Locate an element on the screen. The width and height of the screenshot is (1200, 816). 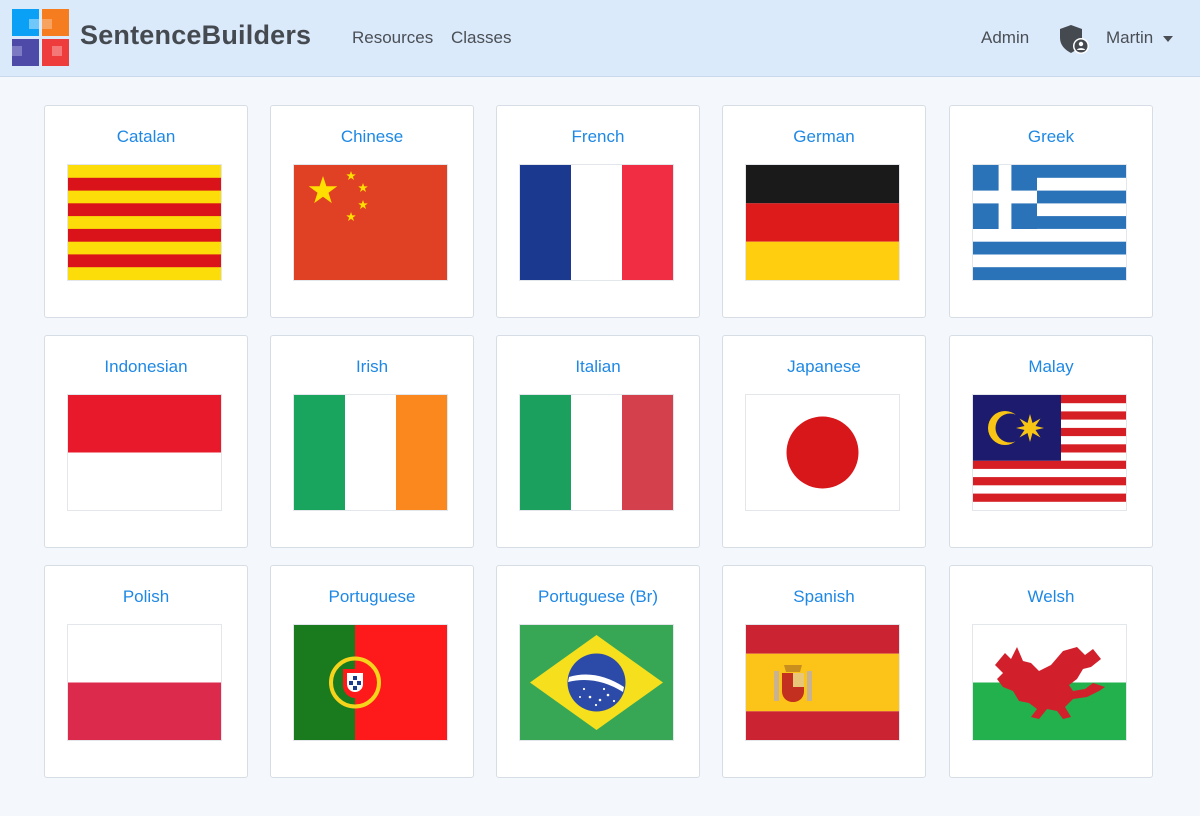
catalonia-flag is located at coordinates (144, 222).